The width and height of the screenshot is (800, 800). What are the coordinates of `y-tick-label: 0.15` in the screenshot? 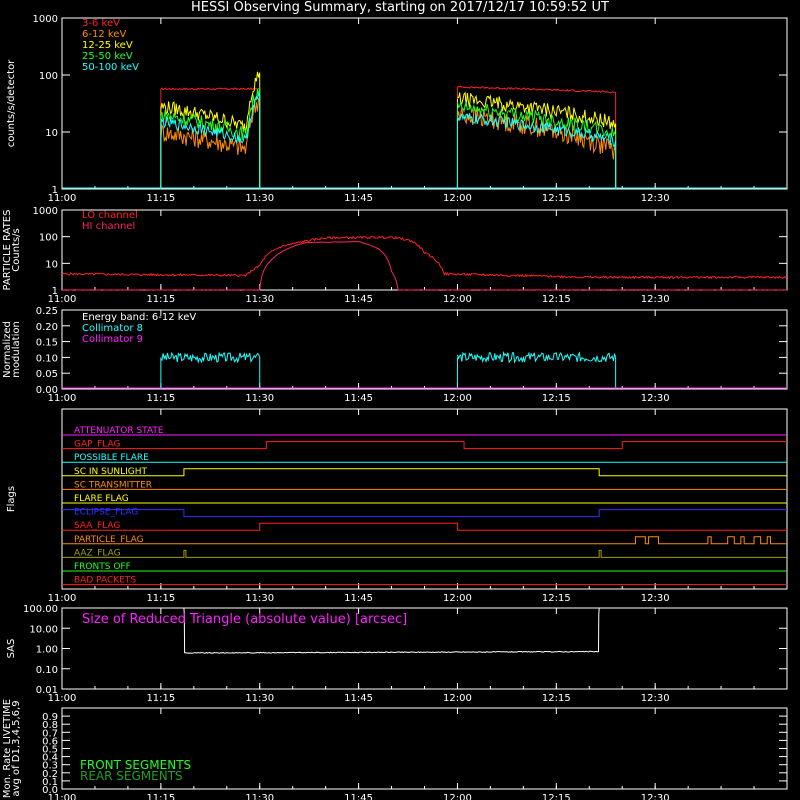 It's located at (47, 343).